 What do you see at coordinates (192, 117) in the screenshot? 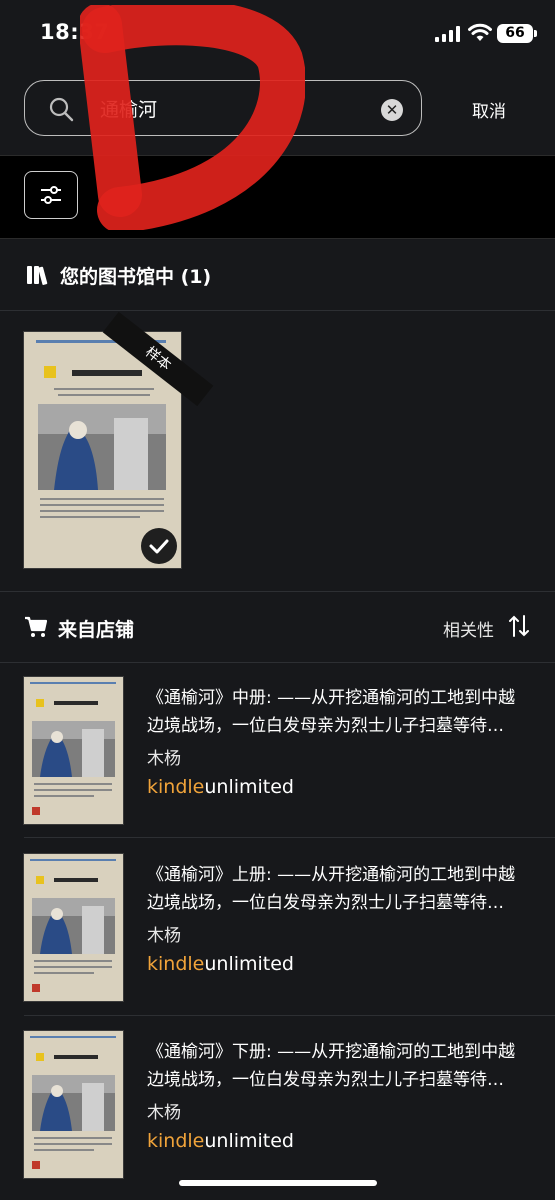
I see `red-scribble-annotation` at bounding box center [192, 117].